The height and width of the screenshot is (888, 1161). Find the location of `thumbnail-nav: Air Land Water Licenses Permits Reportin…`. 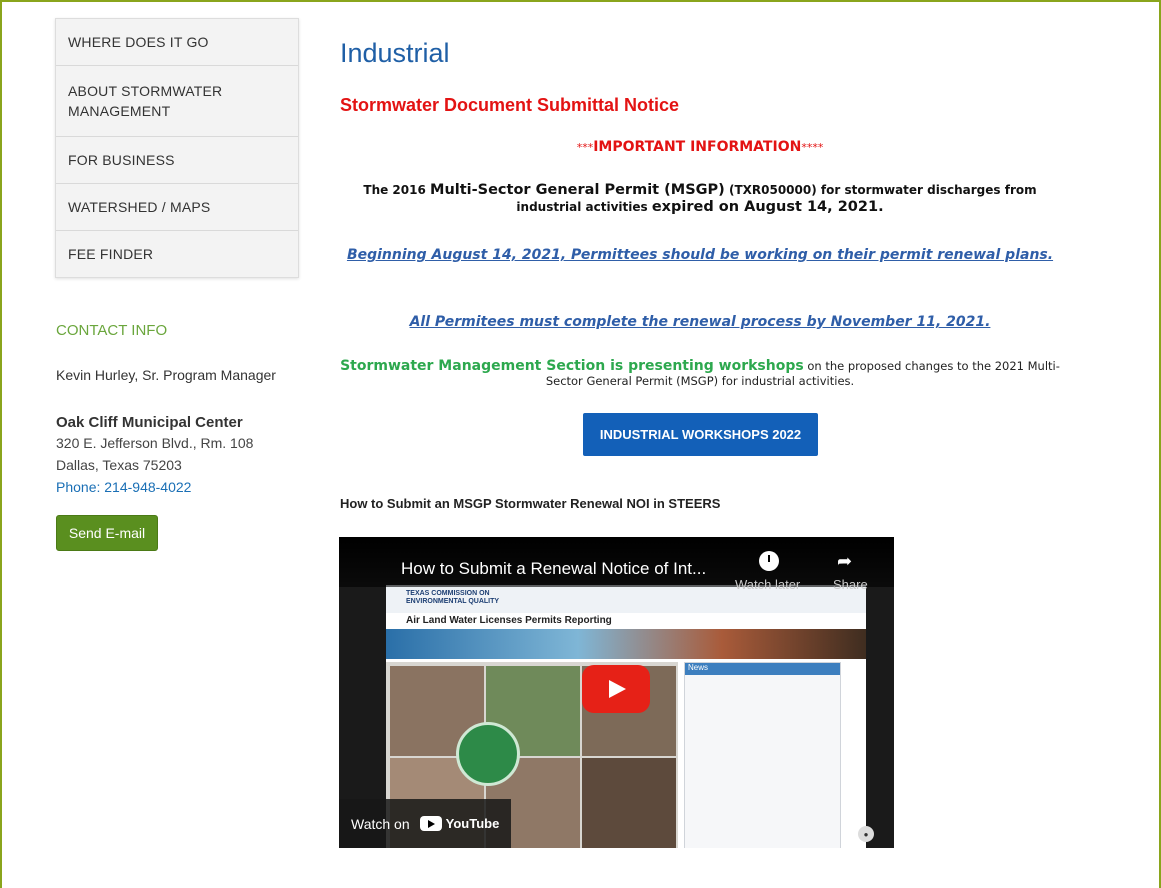

thumbnail-nav: Air Land Water Licenses Permits Reportin… is located at coordinates (509, 620).